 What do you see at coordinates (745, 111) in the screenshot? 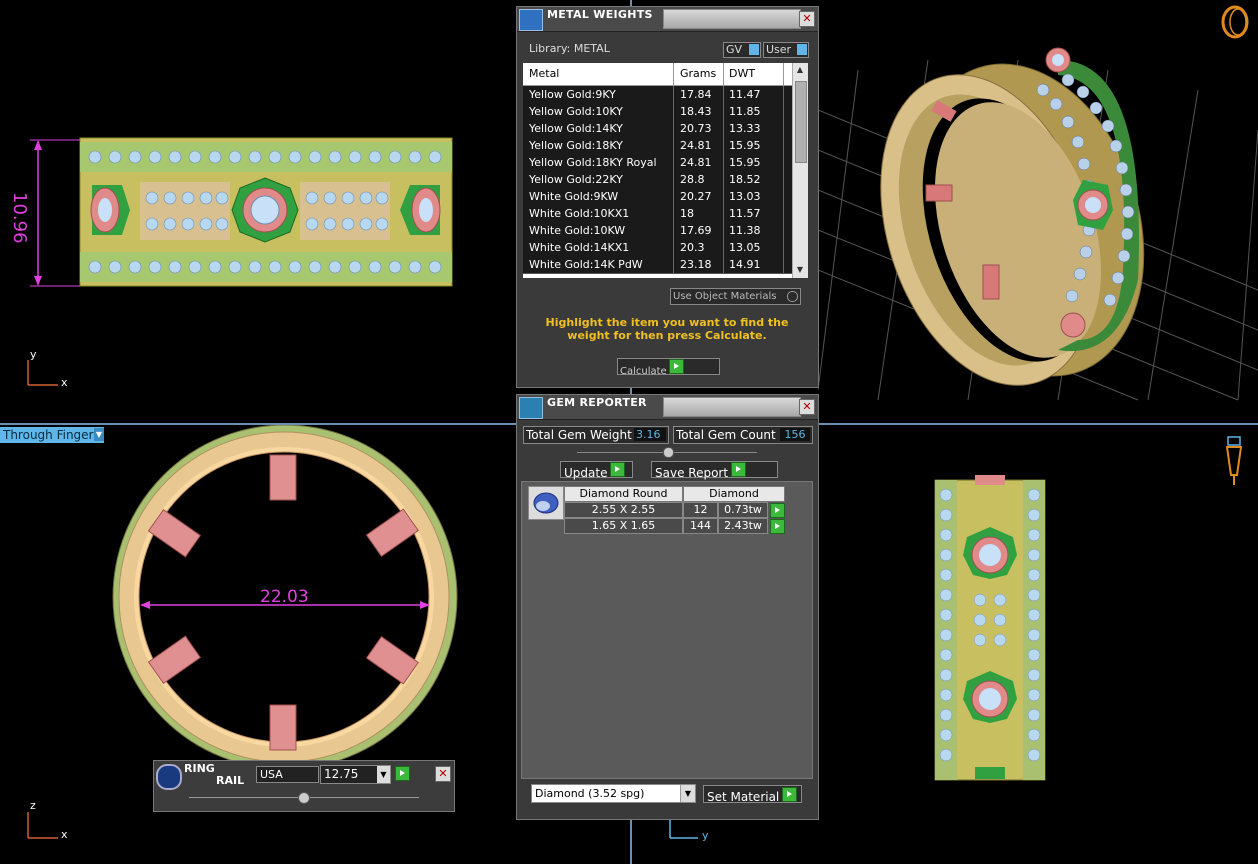
I see `cell-dwt: 11.85` at bounding box center [745, 111].